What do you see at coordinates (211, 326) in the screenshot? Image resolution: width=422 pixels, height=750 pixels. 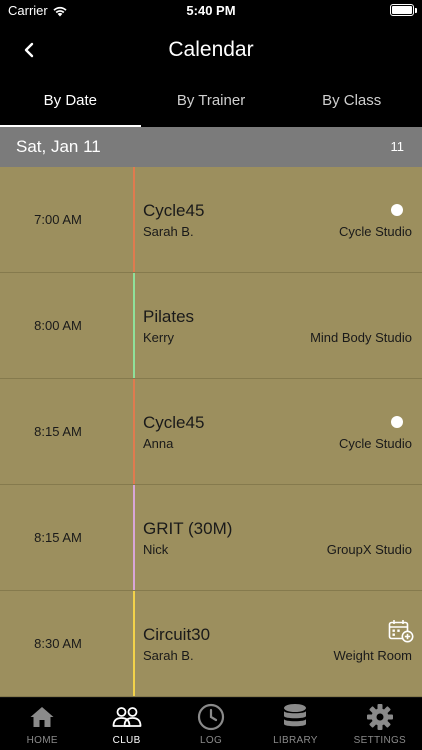 I see `list-item: 8:00 AM Pilates Kerry Mind Body Studio` at bounding box center [211, 326].